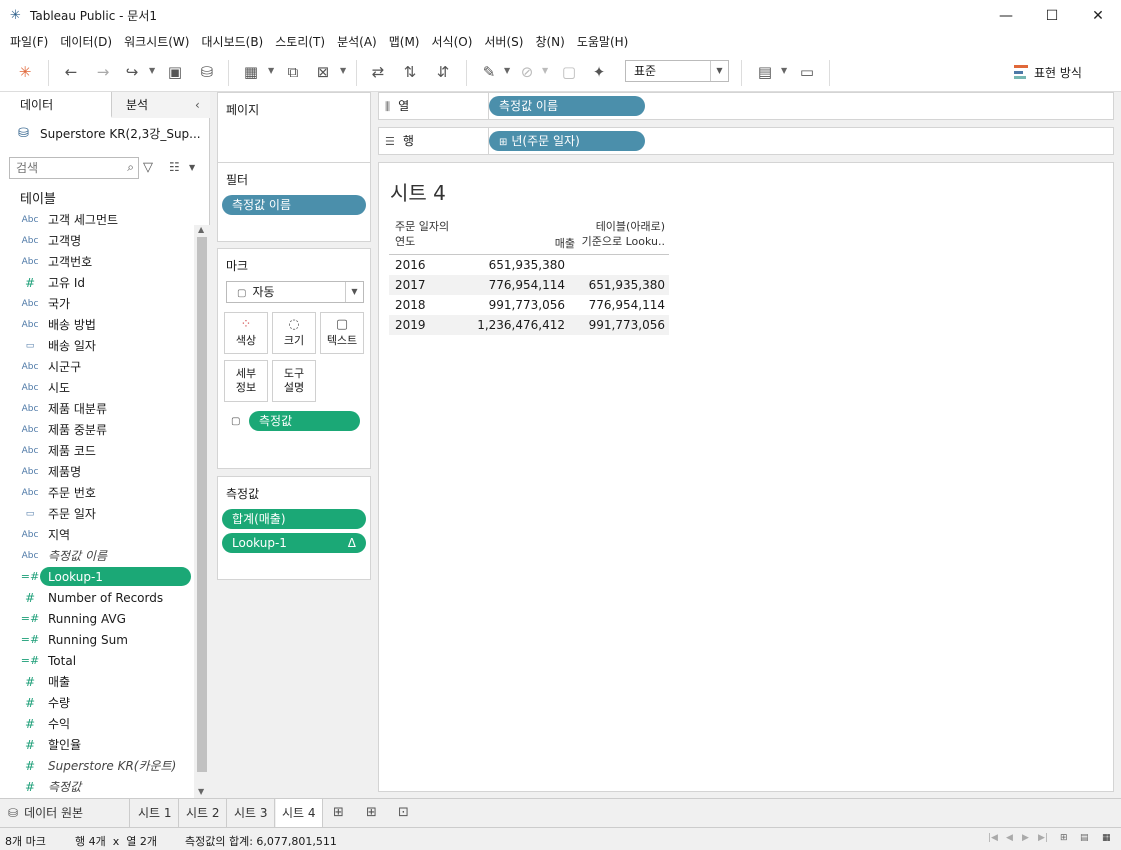 This screenshot has width=1121, height=850. I want to click on redo-icon: →, so click(103, 72).